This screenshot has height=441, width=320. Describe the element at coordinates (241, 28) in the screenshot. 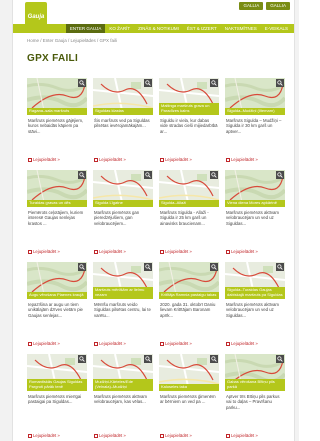

I see `nav-item-naktsmitnes: NAKTSMĪTNES` at that location.